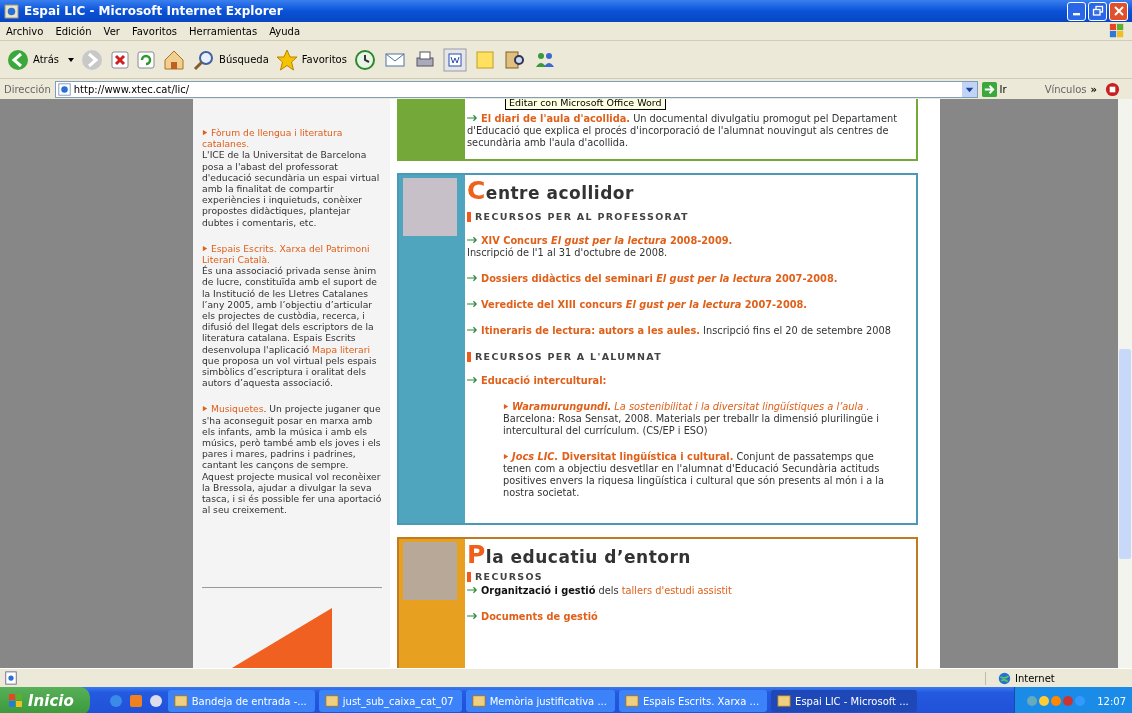  I want to click on start-button: Inicio, so click(45, 700).